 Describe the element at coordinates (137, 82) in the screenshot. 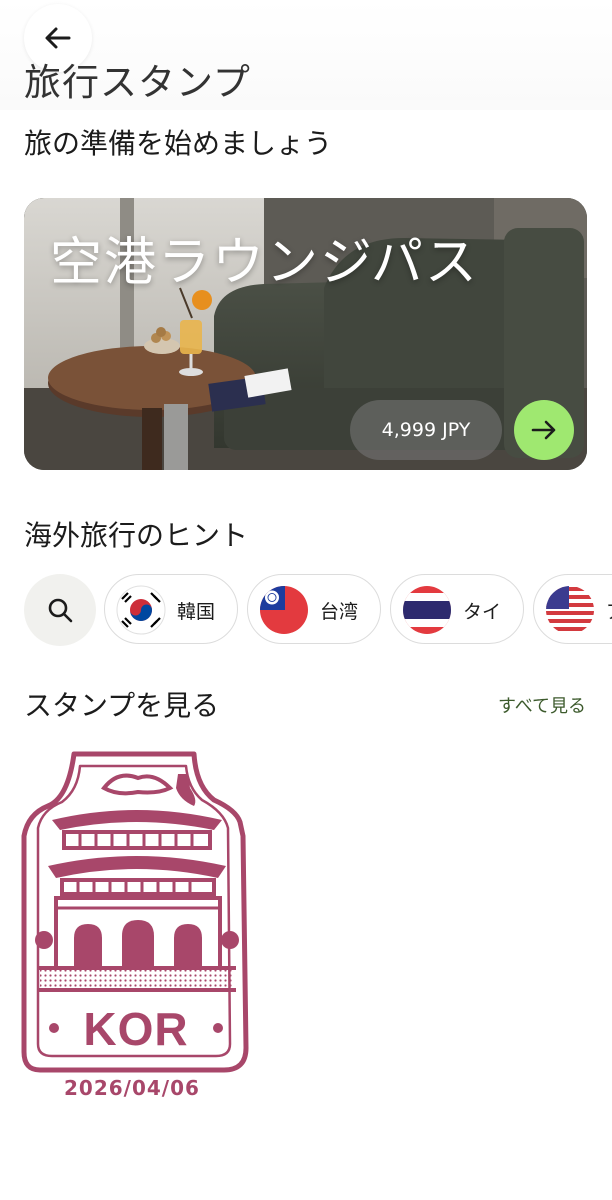

I see `page-title: 旅行スタンプ` at that location.